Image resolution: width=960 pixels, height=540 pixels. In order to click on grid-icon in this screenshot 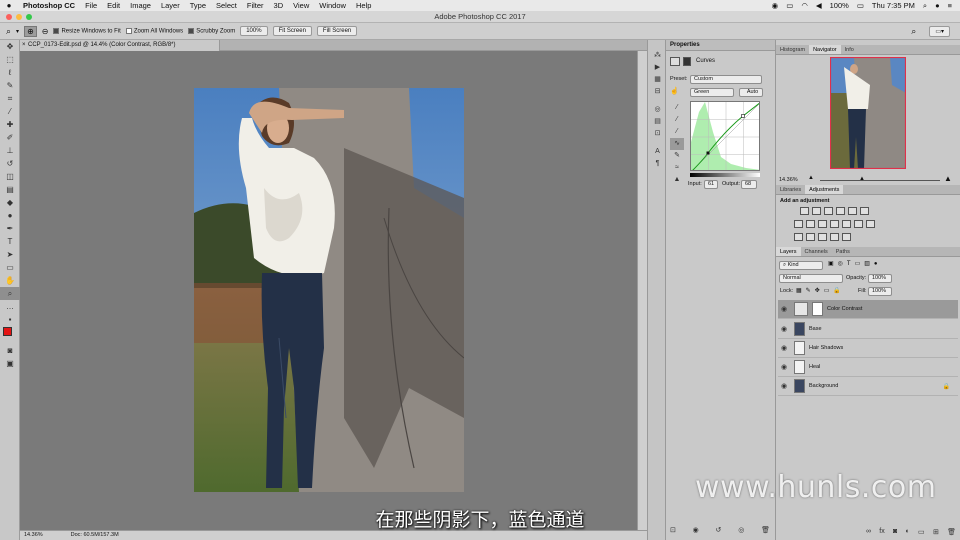, I will do `click(870, 224)`.